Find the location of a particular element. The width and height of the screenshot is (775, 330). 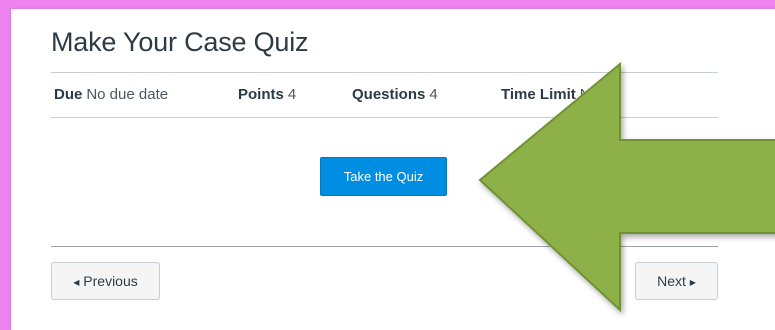

caret-right-icon: ▶ is located at coordinates (692, 282).